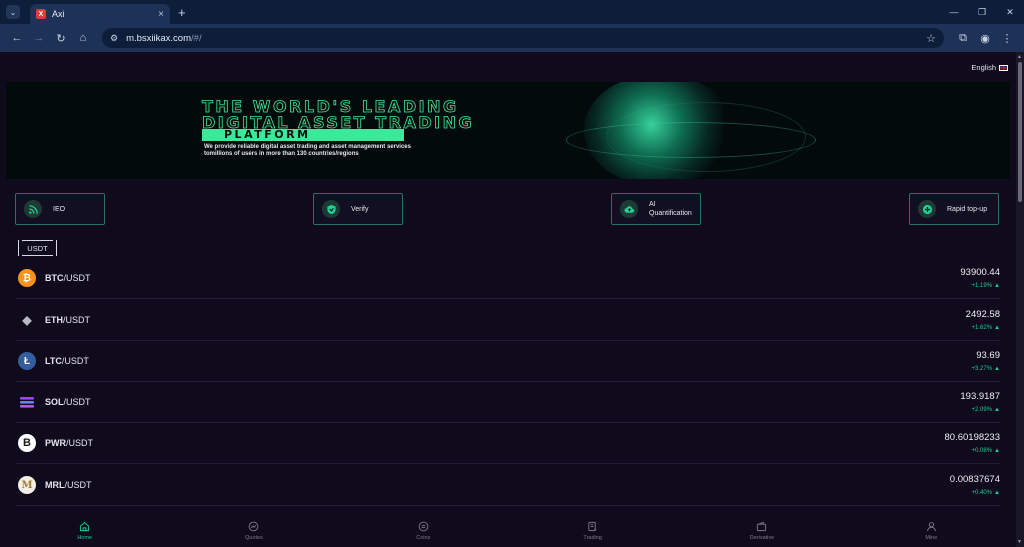  What do you see at coordinates (423, 526) in the screenshot?
I see `coin-icon` at bounding box center [423, 526].